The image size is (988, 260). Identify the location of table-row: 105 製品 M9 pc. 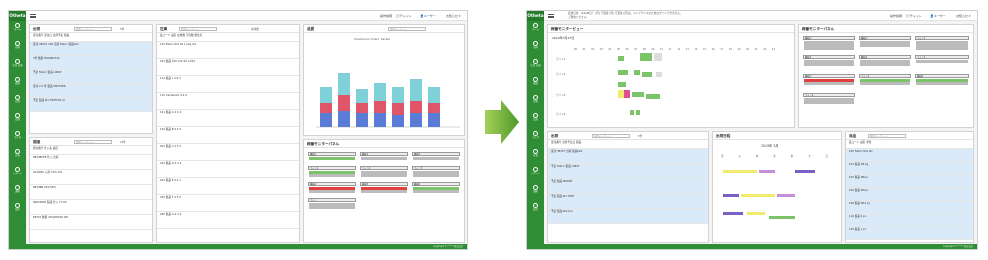
(909, 194).